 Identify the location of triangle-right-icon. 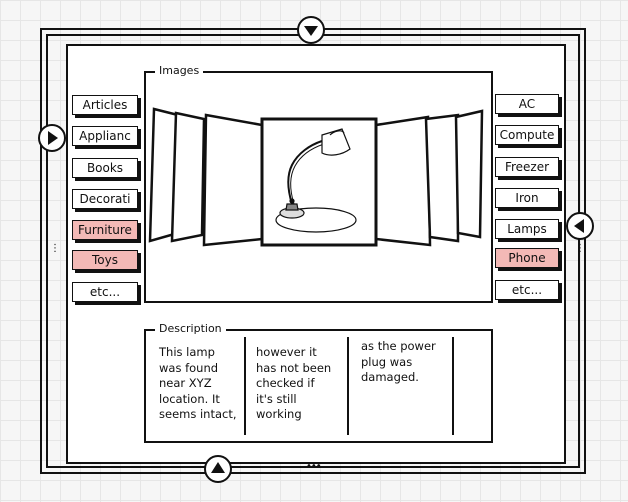
(53, 138).